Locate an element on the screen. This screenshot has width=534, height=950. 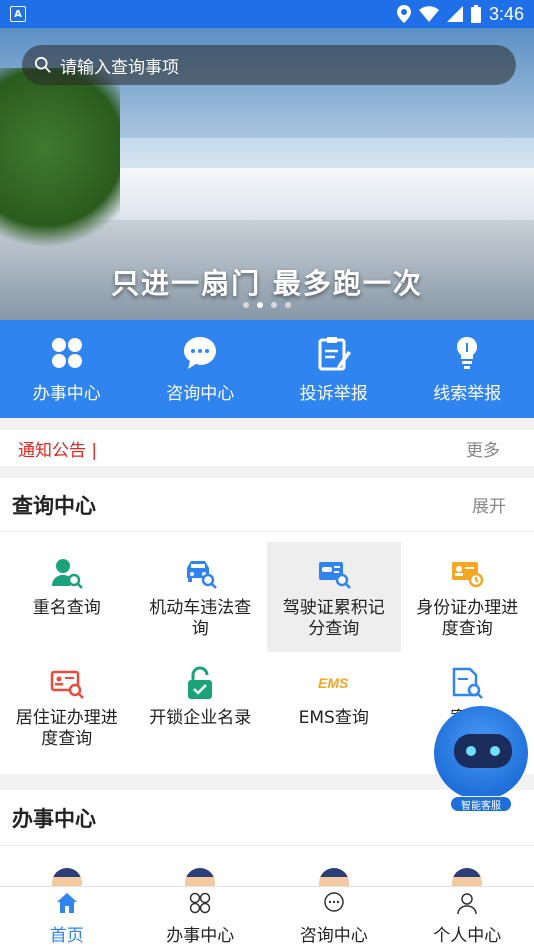
home-icon is located at coordinates (66, 903).